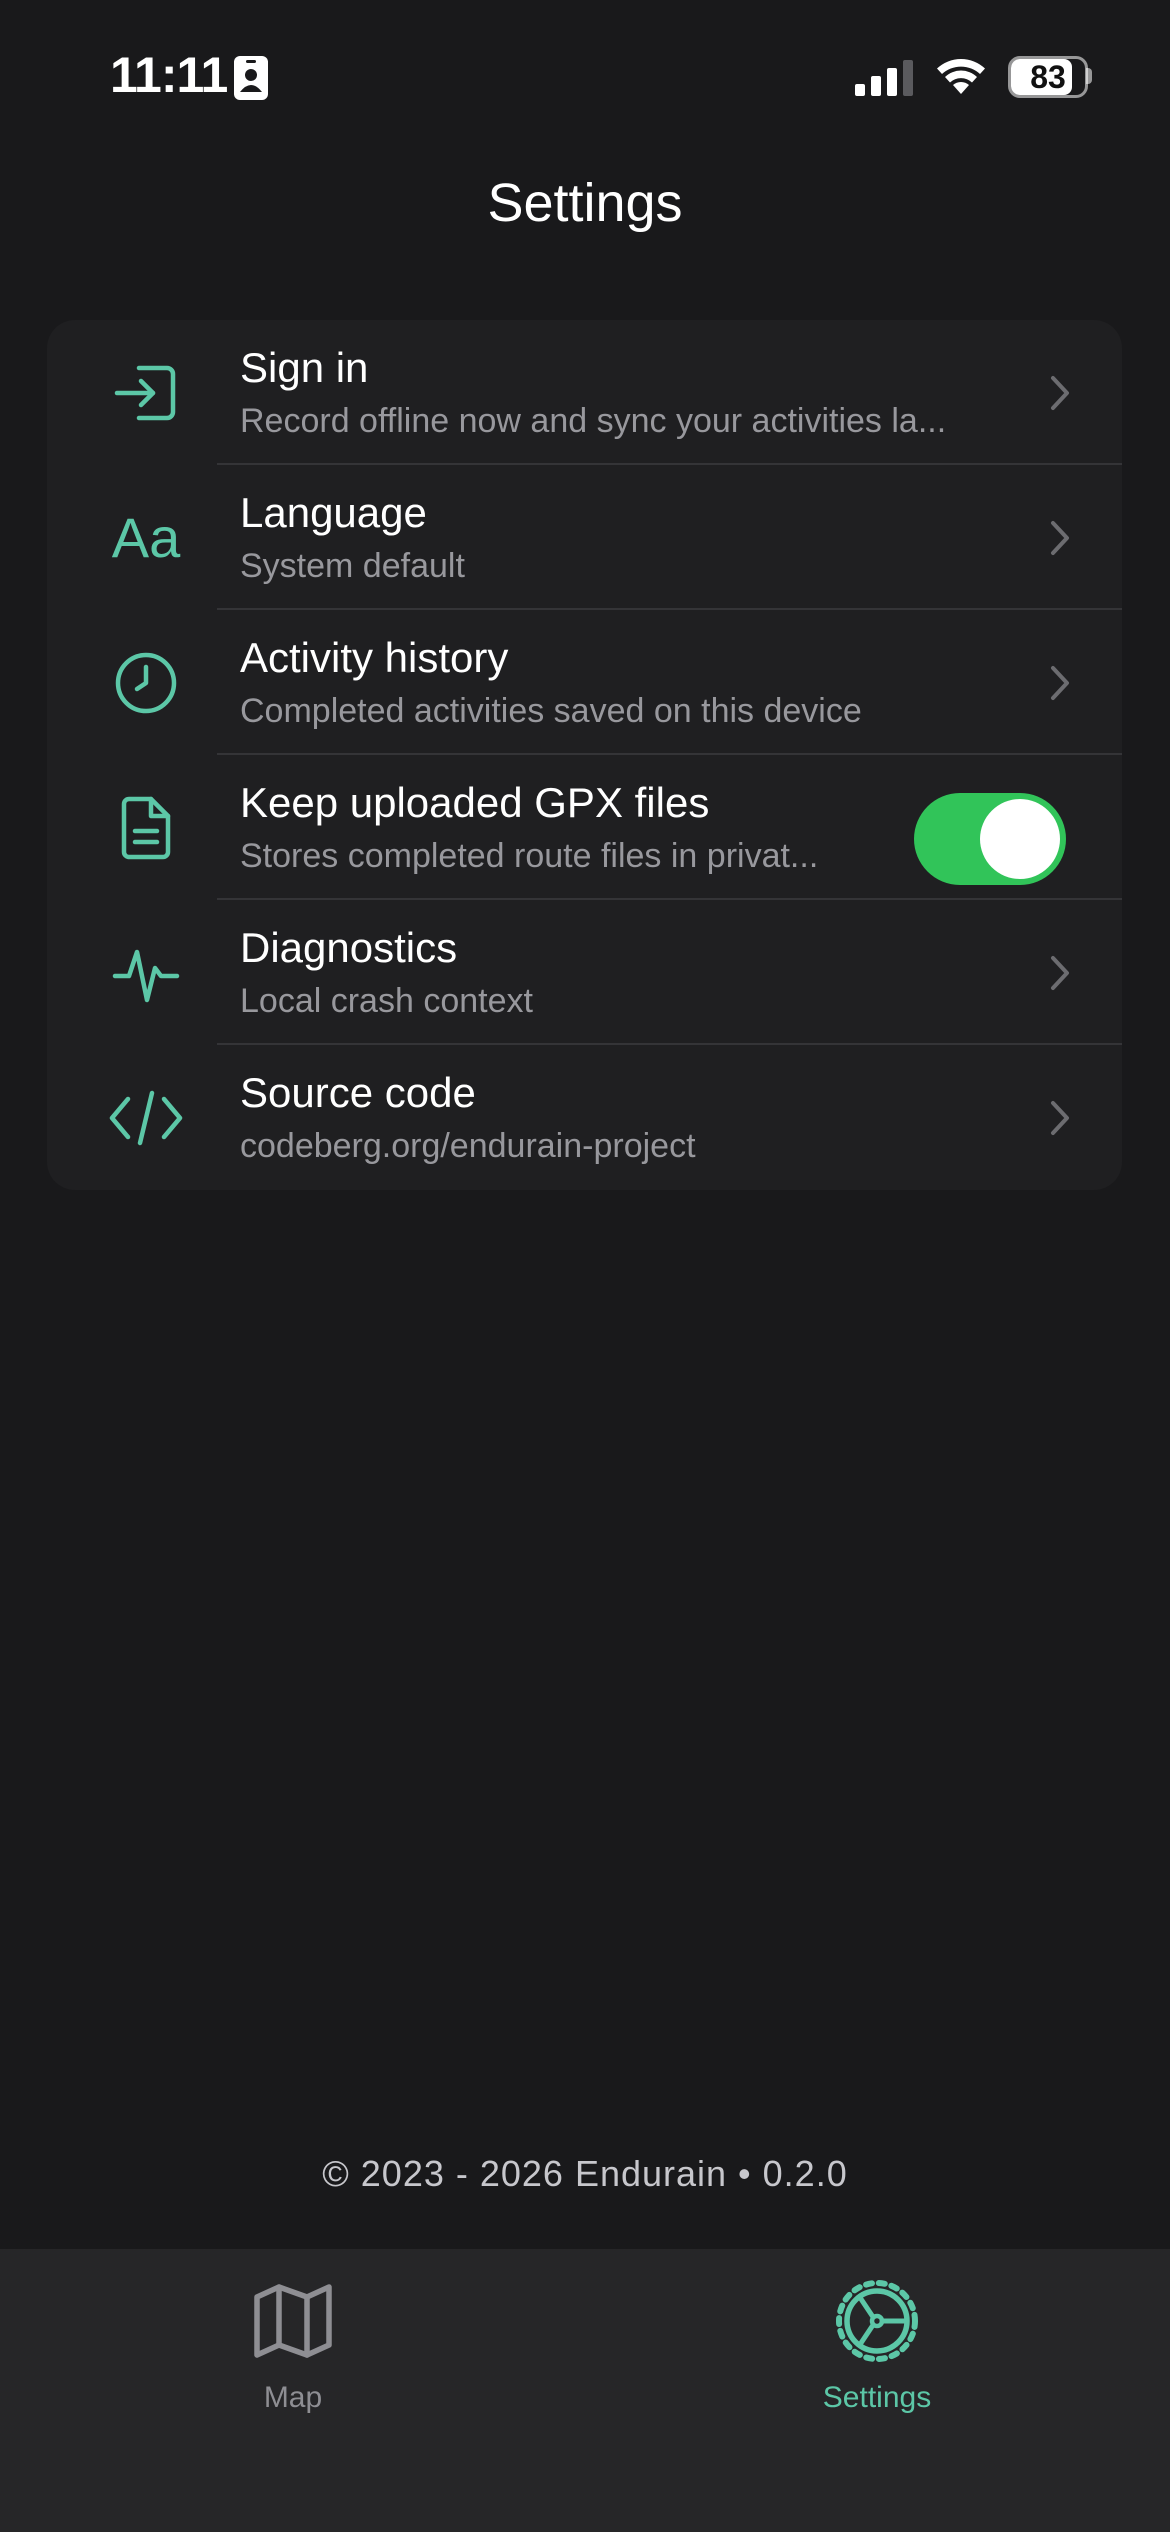 Image resolution: width=1170 pixels, height=2532 pixels. What do you see at coordinates (293, 2321) in the screenshot?
I see `map-icon` at bounding box center [293, 2321].